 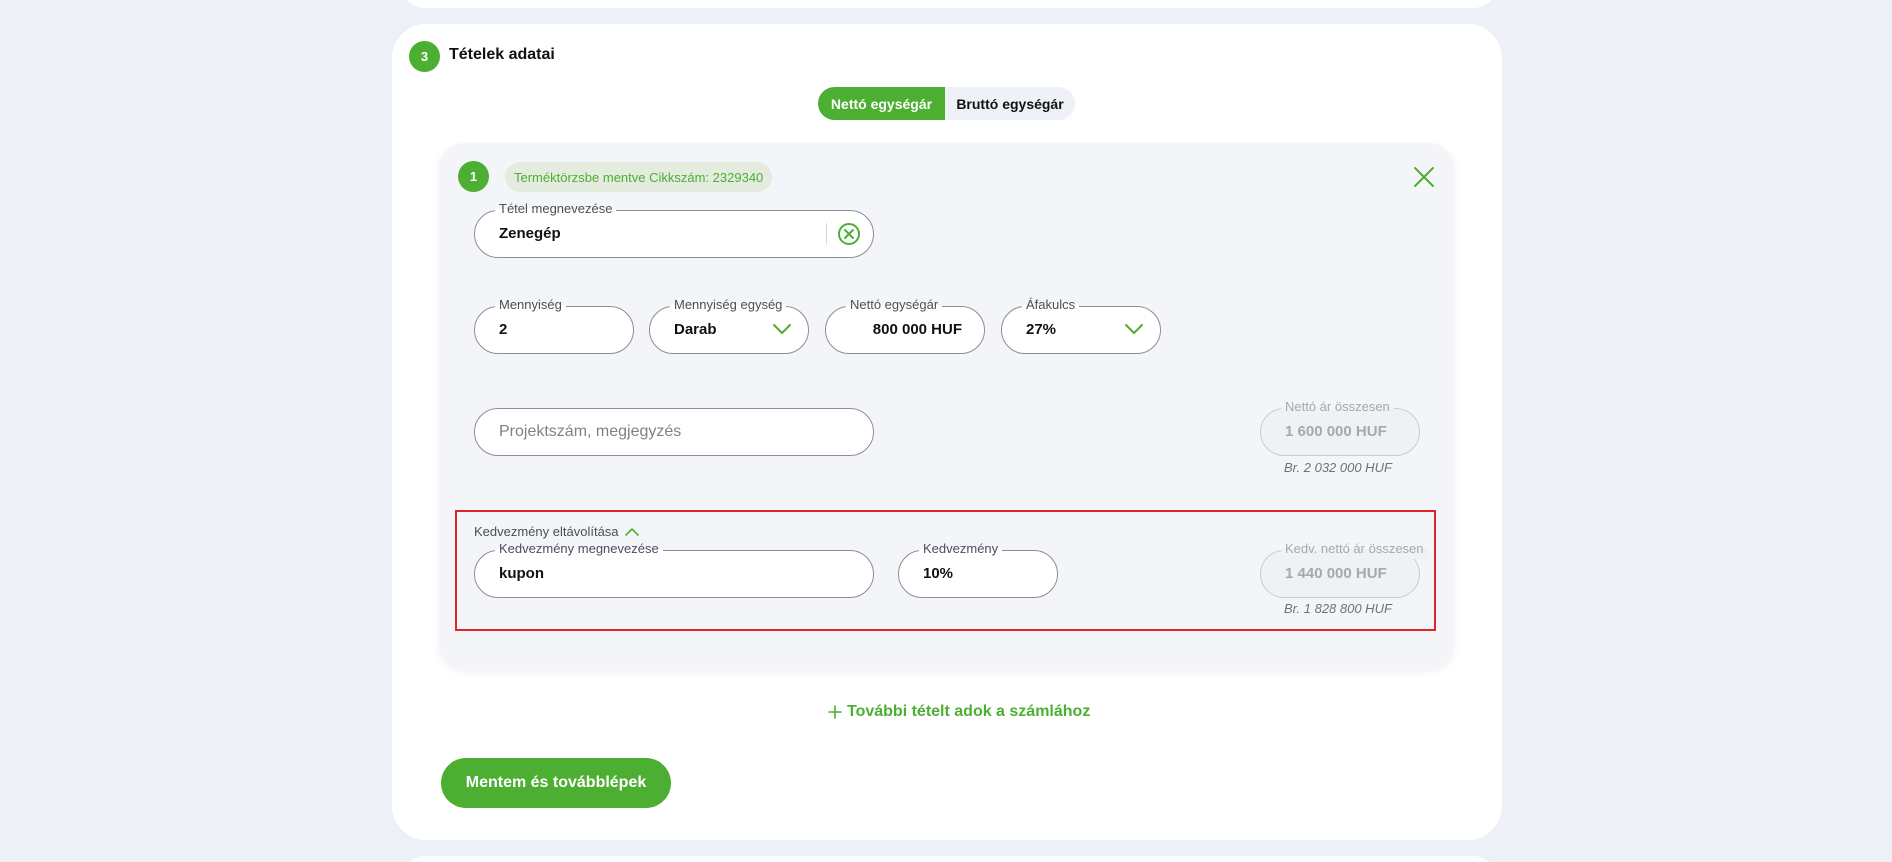 I want to click on price-mode-toggle: Nettó egységár Bruttó egységár, so click(x=946, y=103).